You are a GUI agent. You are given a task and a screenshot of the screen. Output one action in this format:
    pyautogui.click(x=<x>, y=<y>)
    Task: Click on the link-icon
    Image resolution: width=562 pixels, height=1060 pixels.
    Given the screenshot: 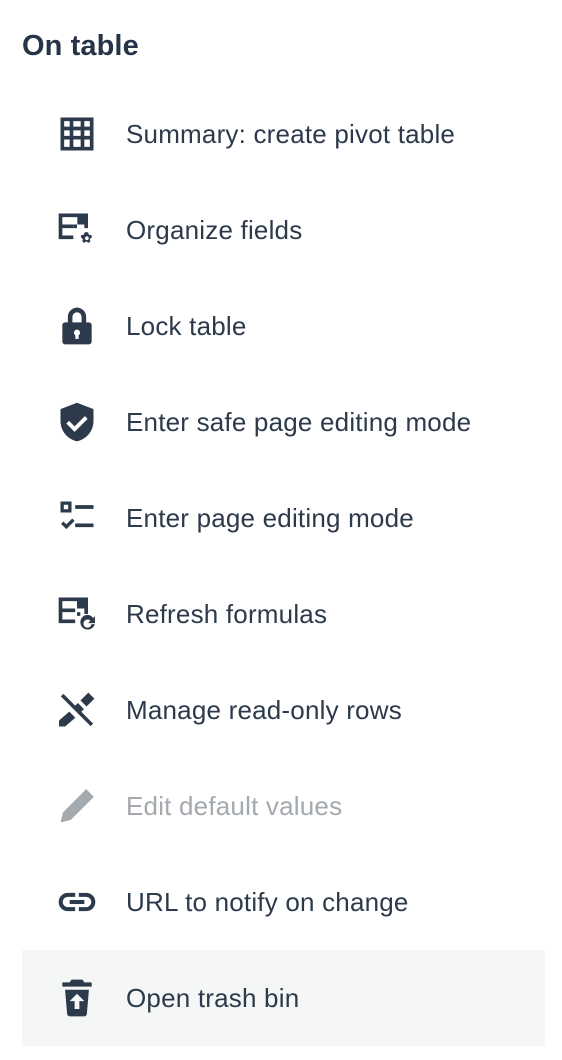 What is the action you would take?
    pyautogui.click(x=77, y=902)
    